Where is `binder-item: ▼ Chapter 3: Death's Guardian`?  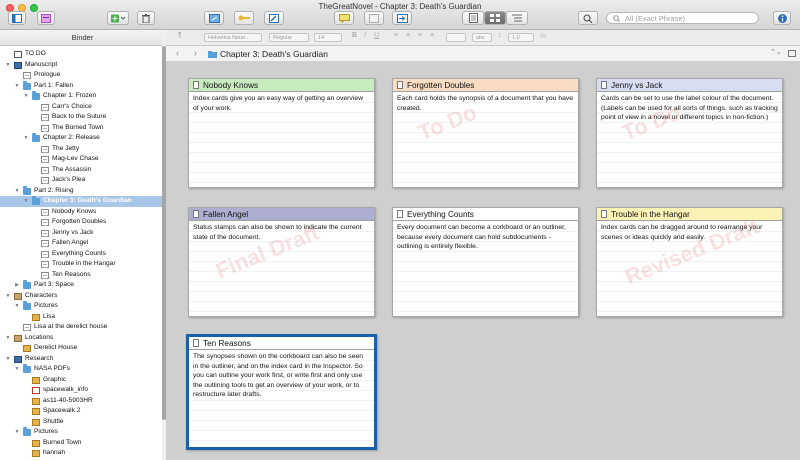
binder-item: ▼ Chapter 3: Death's Guardian is located at coordinates (81, 201).